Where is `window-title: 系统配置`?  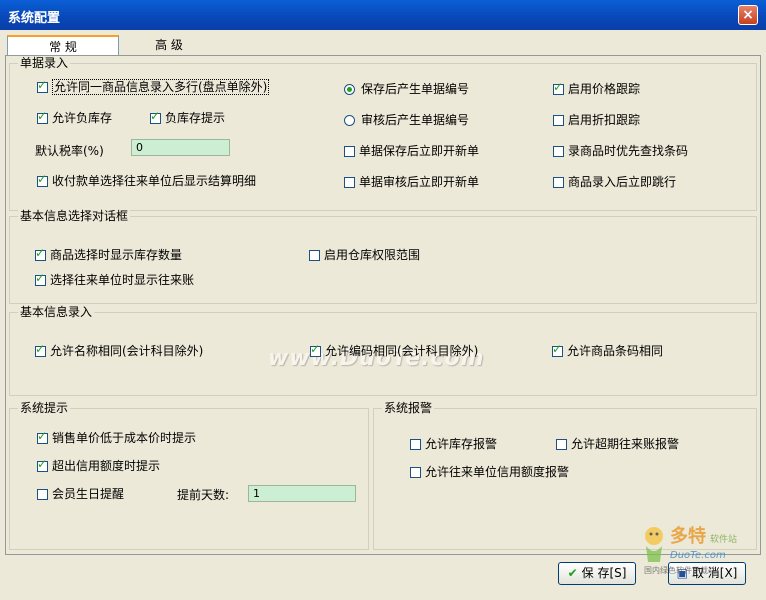 window-title: 系统配置 is located at coordinates (34, 18).